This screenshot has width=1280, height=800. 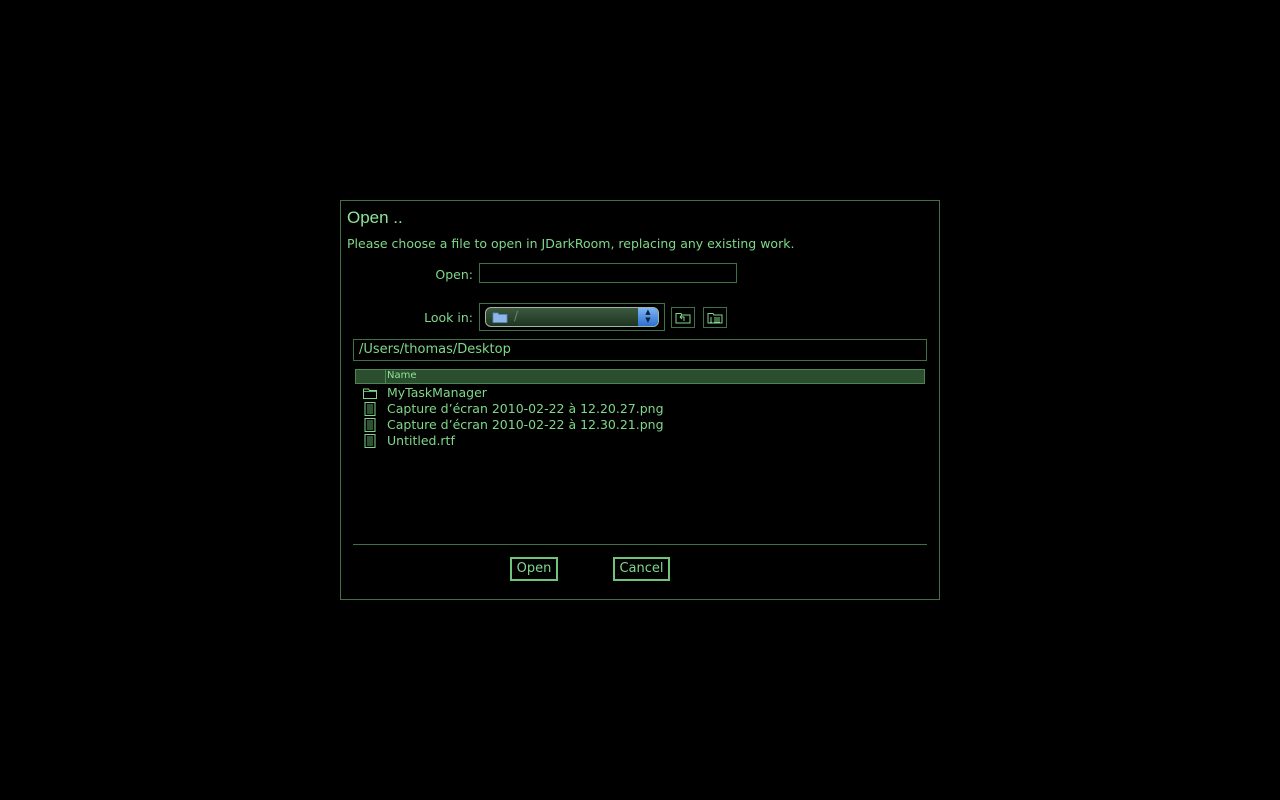 I want to click on dropdown-arrows-icon: ▲ ▼, so click(x=648, y=317).